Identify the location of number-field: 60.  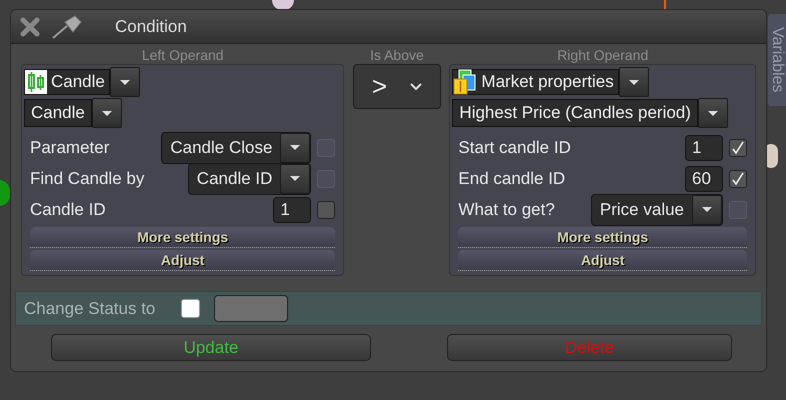
(704, 179).